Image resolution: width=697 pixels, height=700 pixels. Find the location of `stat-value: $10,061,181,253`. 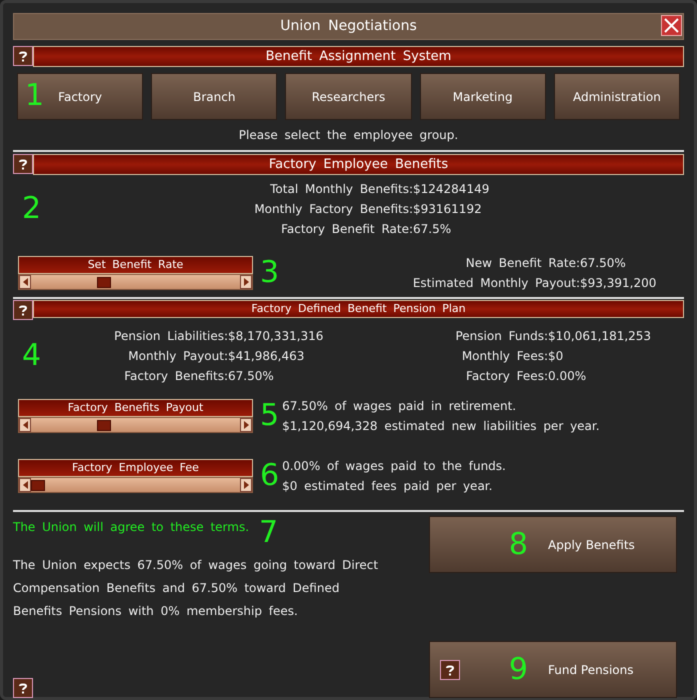

stat-value: $10,061,181,253 is located at coordinates (600, 336).